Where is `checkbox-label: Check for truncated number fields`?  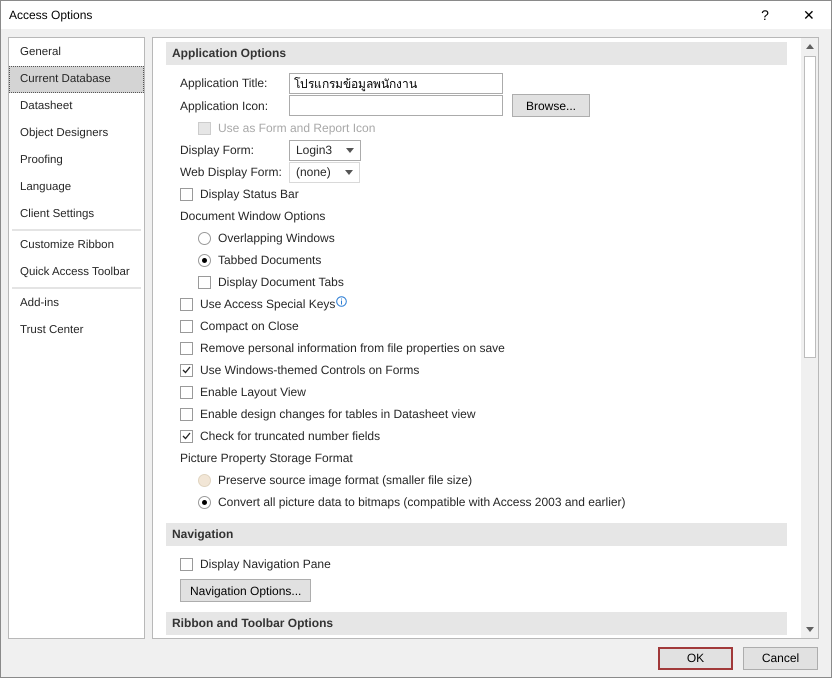 checkbox-label: Check for truncated number fields is located at coordinates (290, 436).